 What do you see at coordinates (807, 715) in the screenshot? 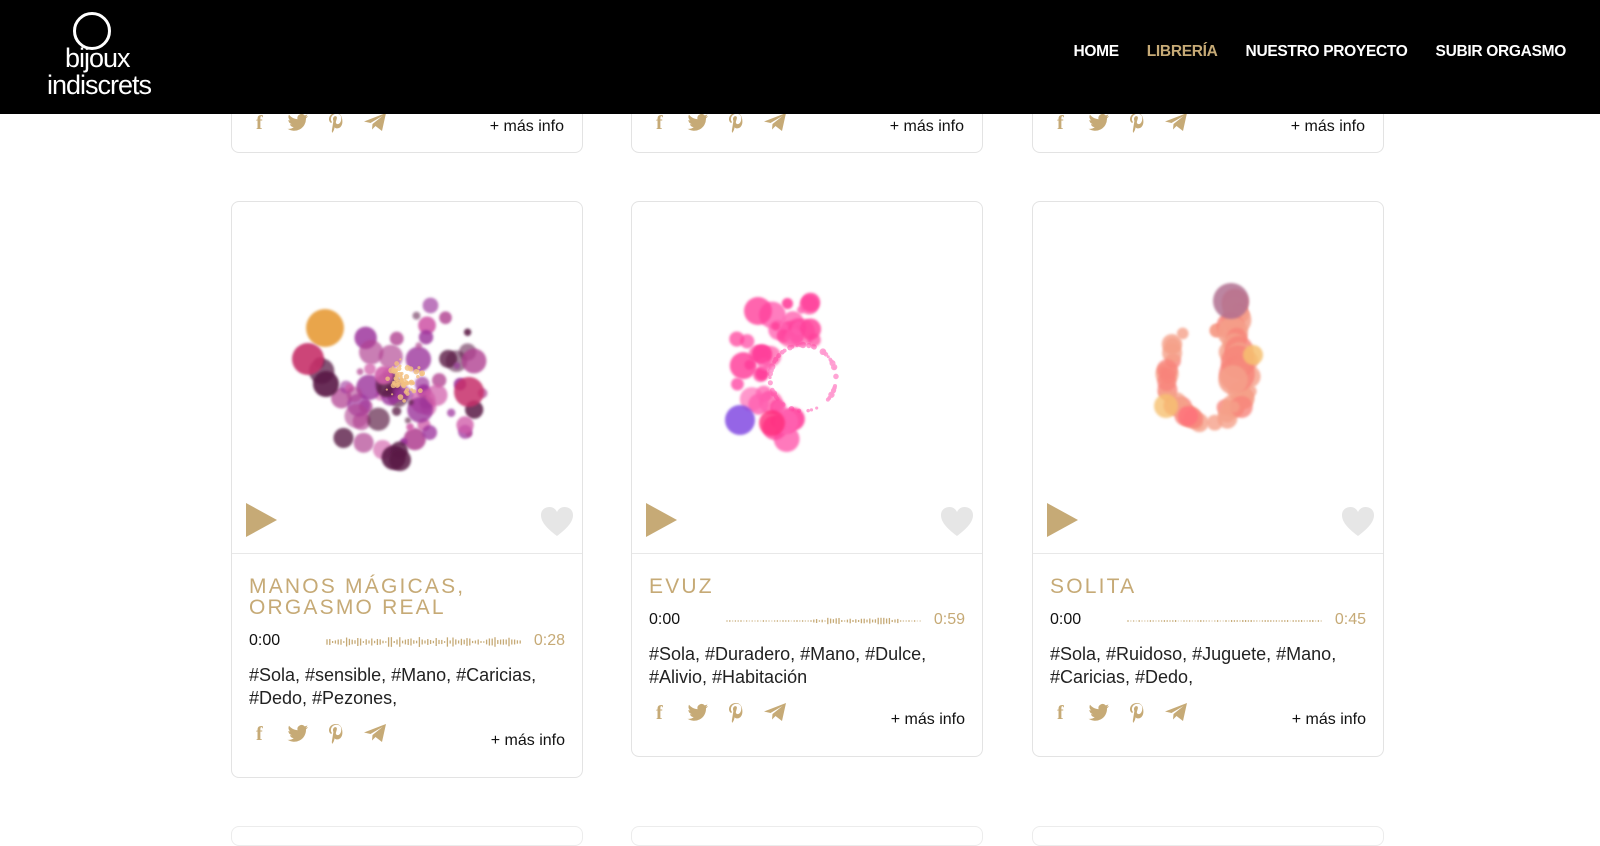
I see `card-footer: f + más info` at bounding box center [807, 715].